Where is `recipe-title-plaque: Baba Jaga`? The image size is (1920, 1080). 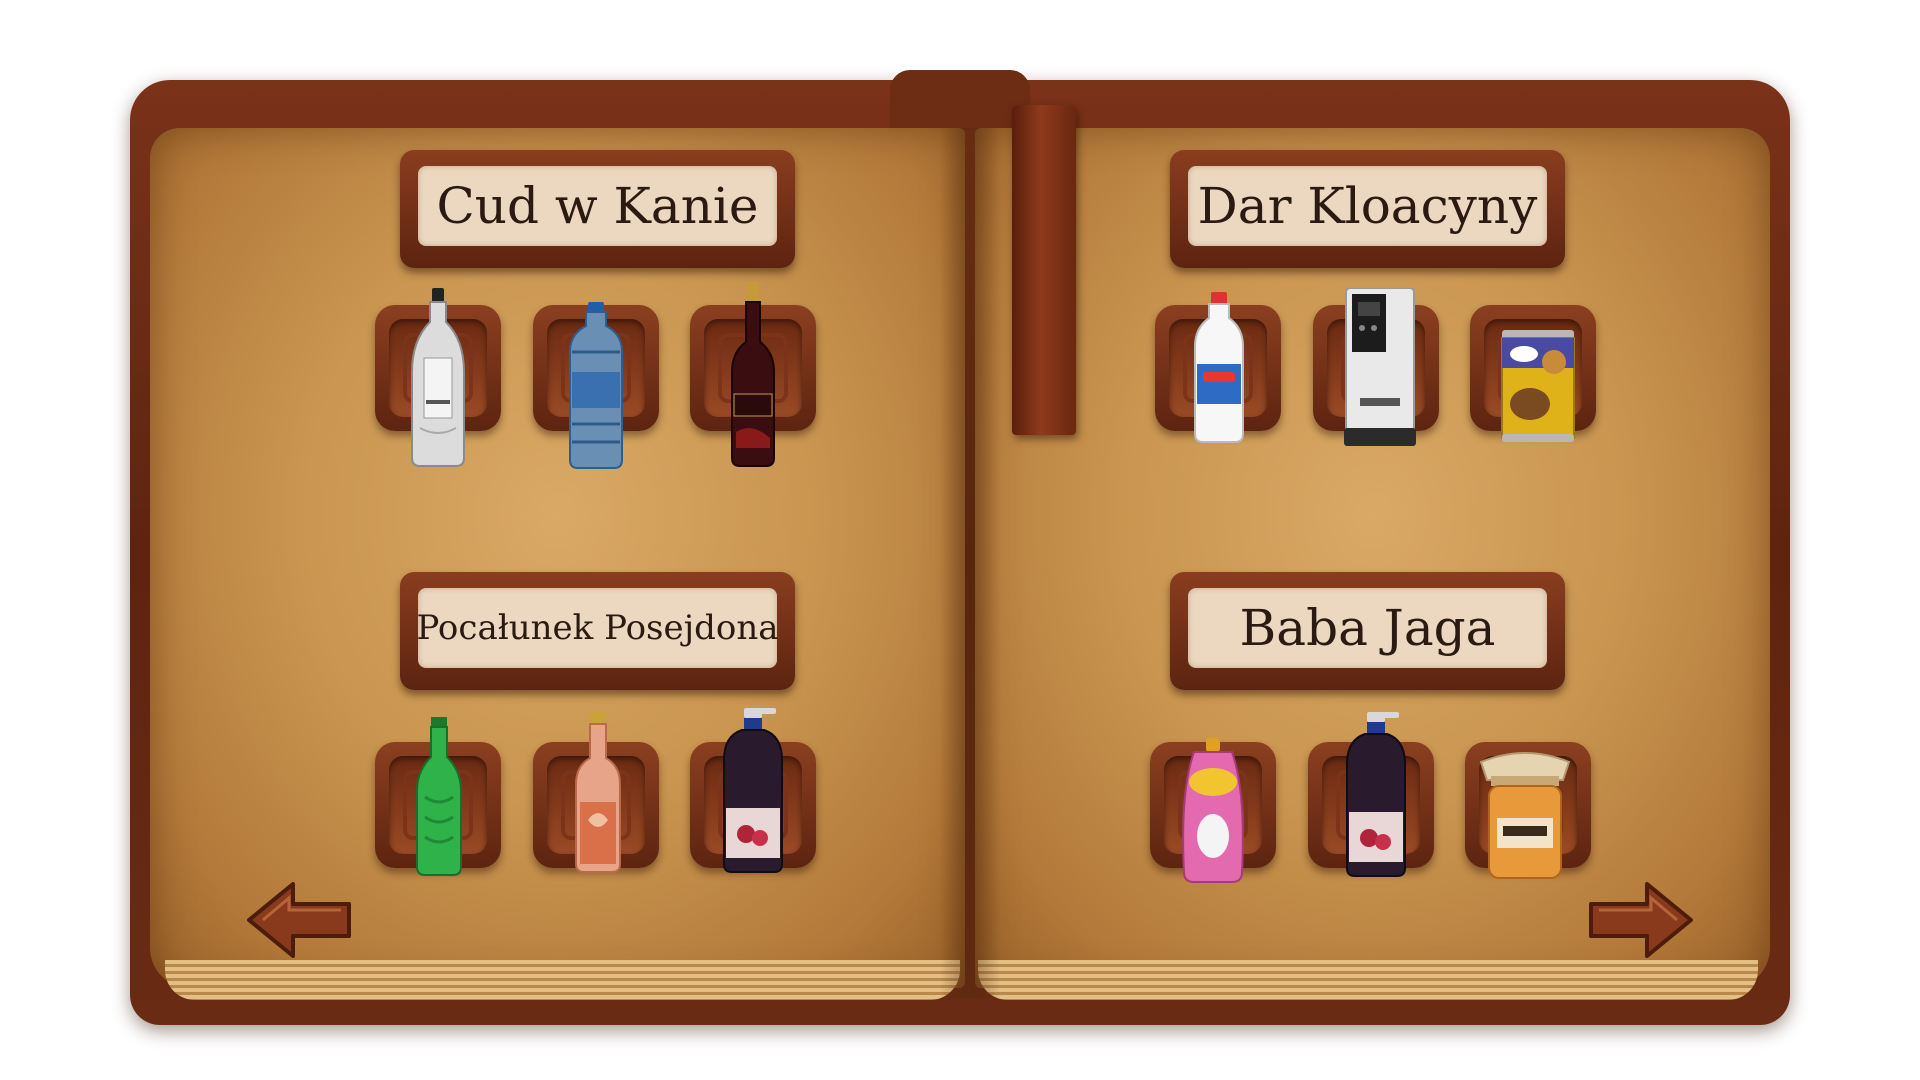
recipe-title-plaque: Baba Jaga is located at coordinates (1367, 631).